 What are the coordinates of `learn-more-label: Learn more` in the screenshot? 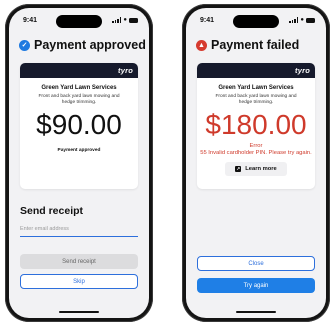 It's located at (261, 169).